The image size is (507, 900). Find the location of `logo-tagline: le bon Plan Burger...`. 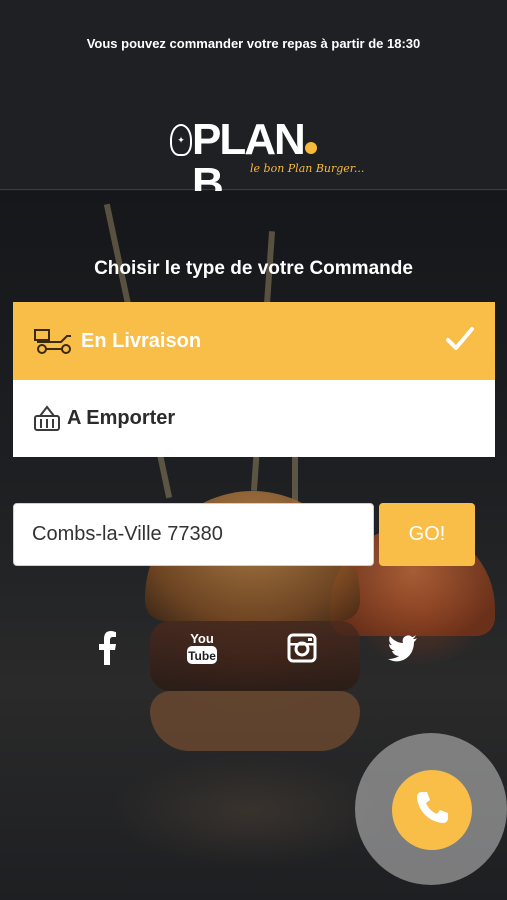

logo-tagline: le bon Plan Burger... is located at coordinates (307, 168).